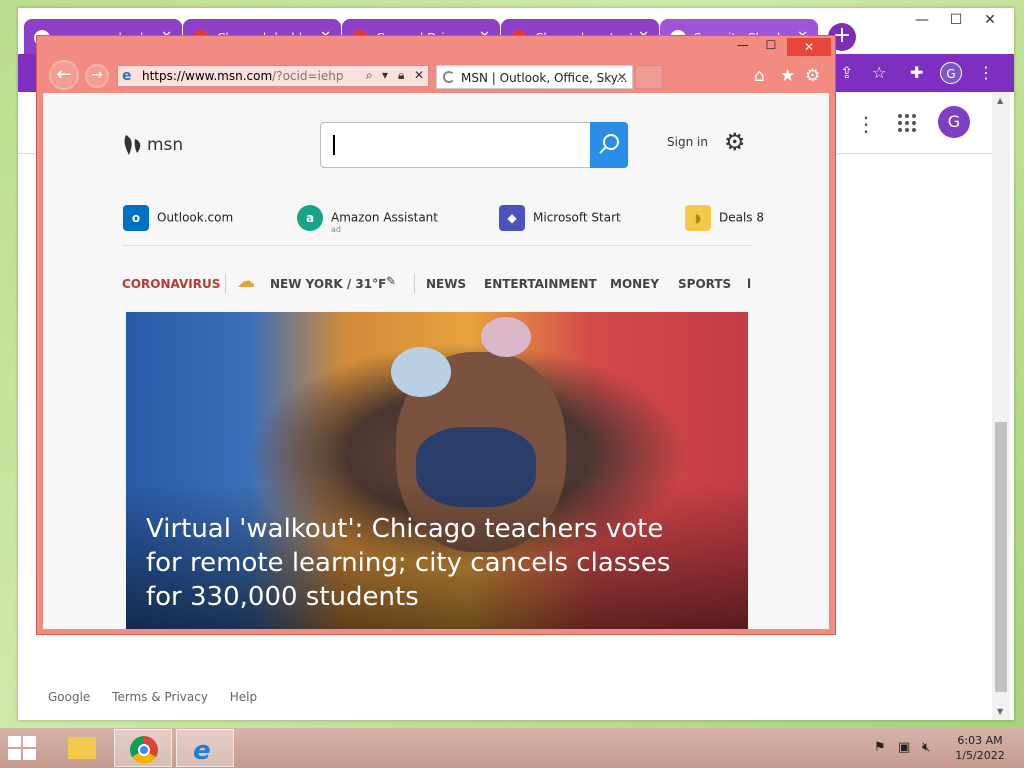 Image resolution: width=1024 pixels, height=768 pixels. Describe the element at coordinates (916, 72) in the screenshot. I see `extensions-icon: ✚` at that location.